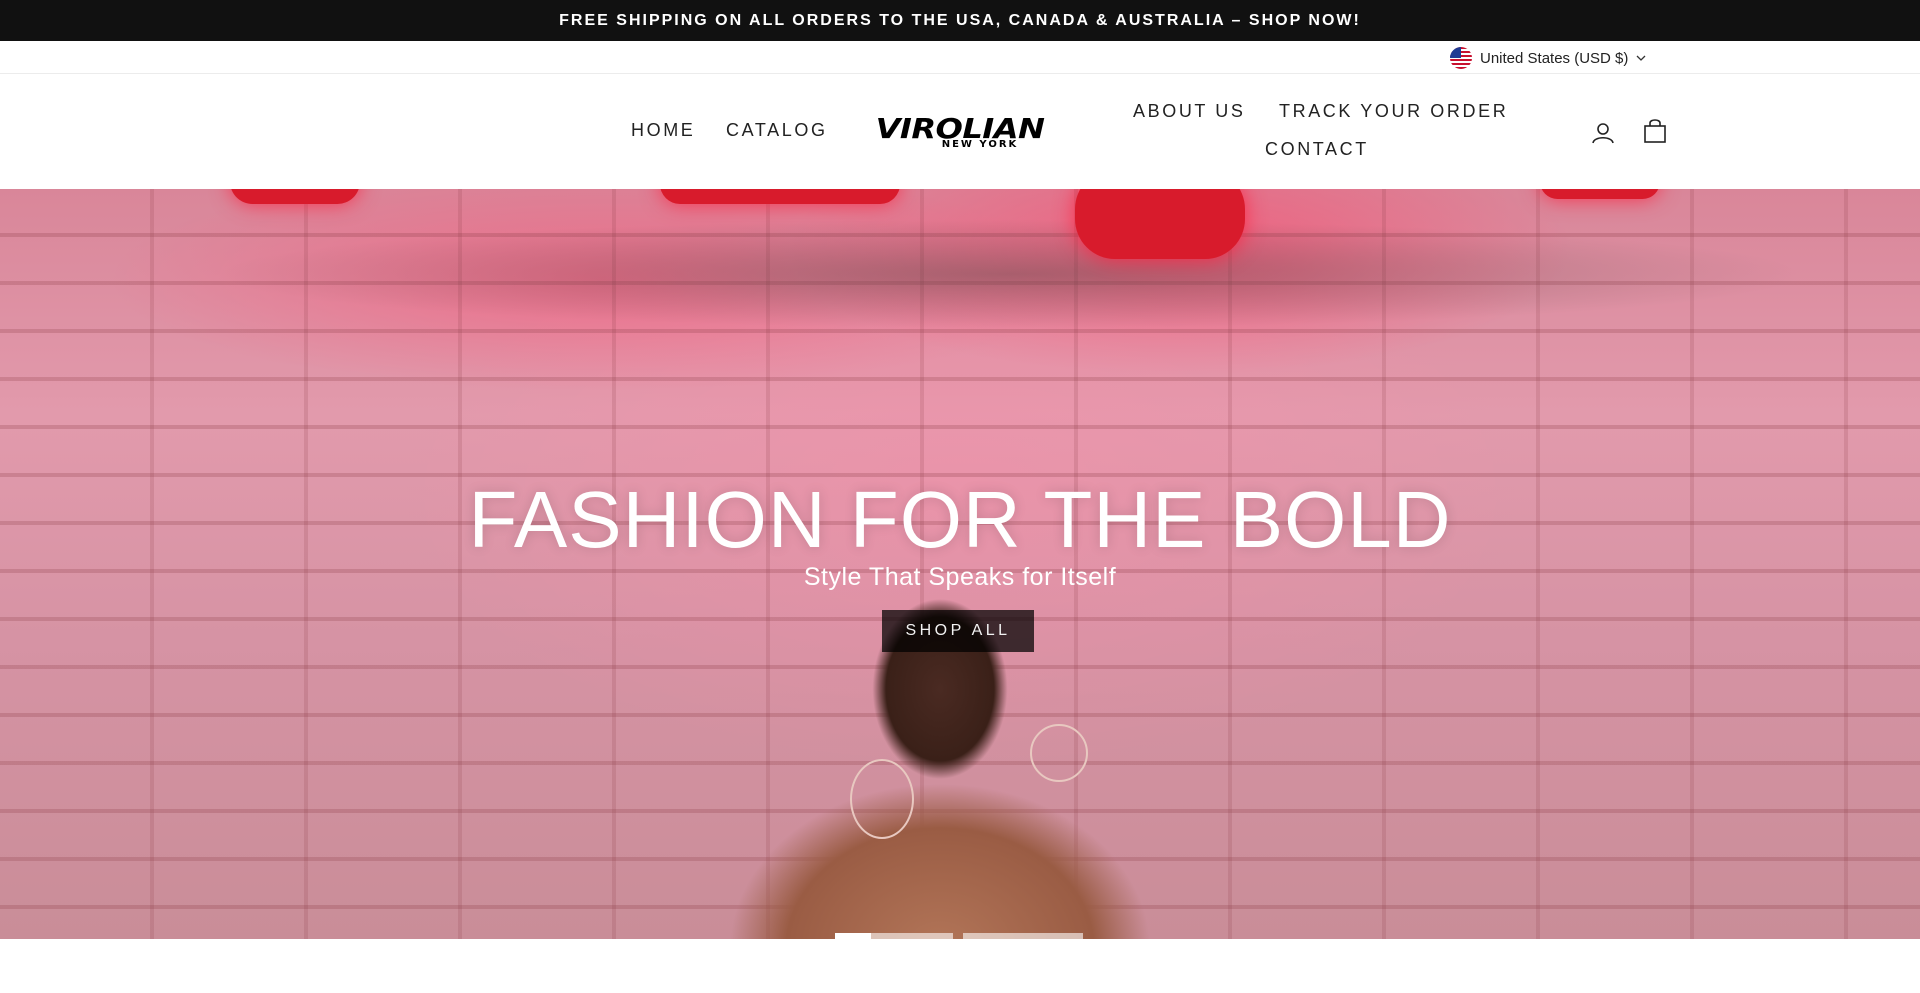  I want to click on utility-bar: United States (USD $), so click(960, 57).